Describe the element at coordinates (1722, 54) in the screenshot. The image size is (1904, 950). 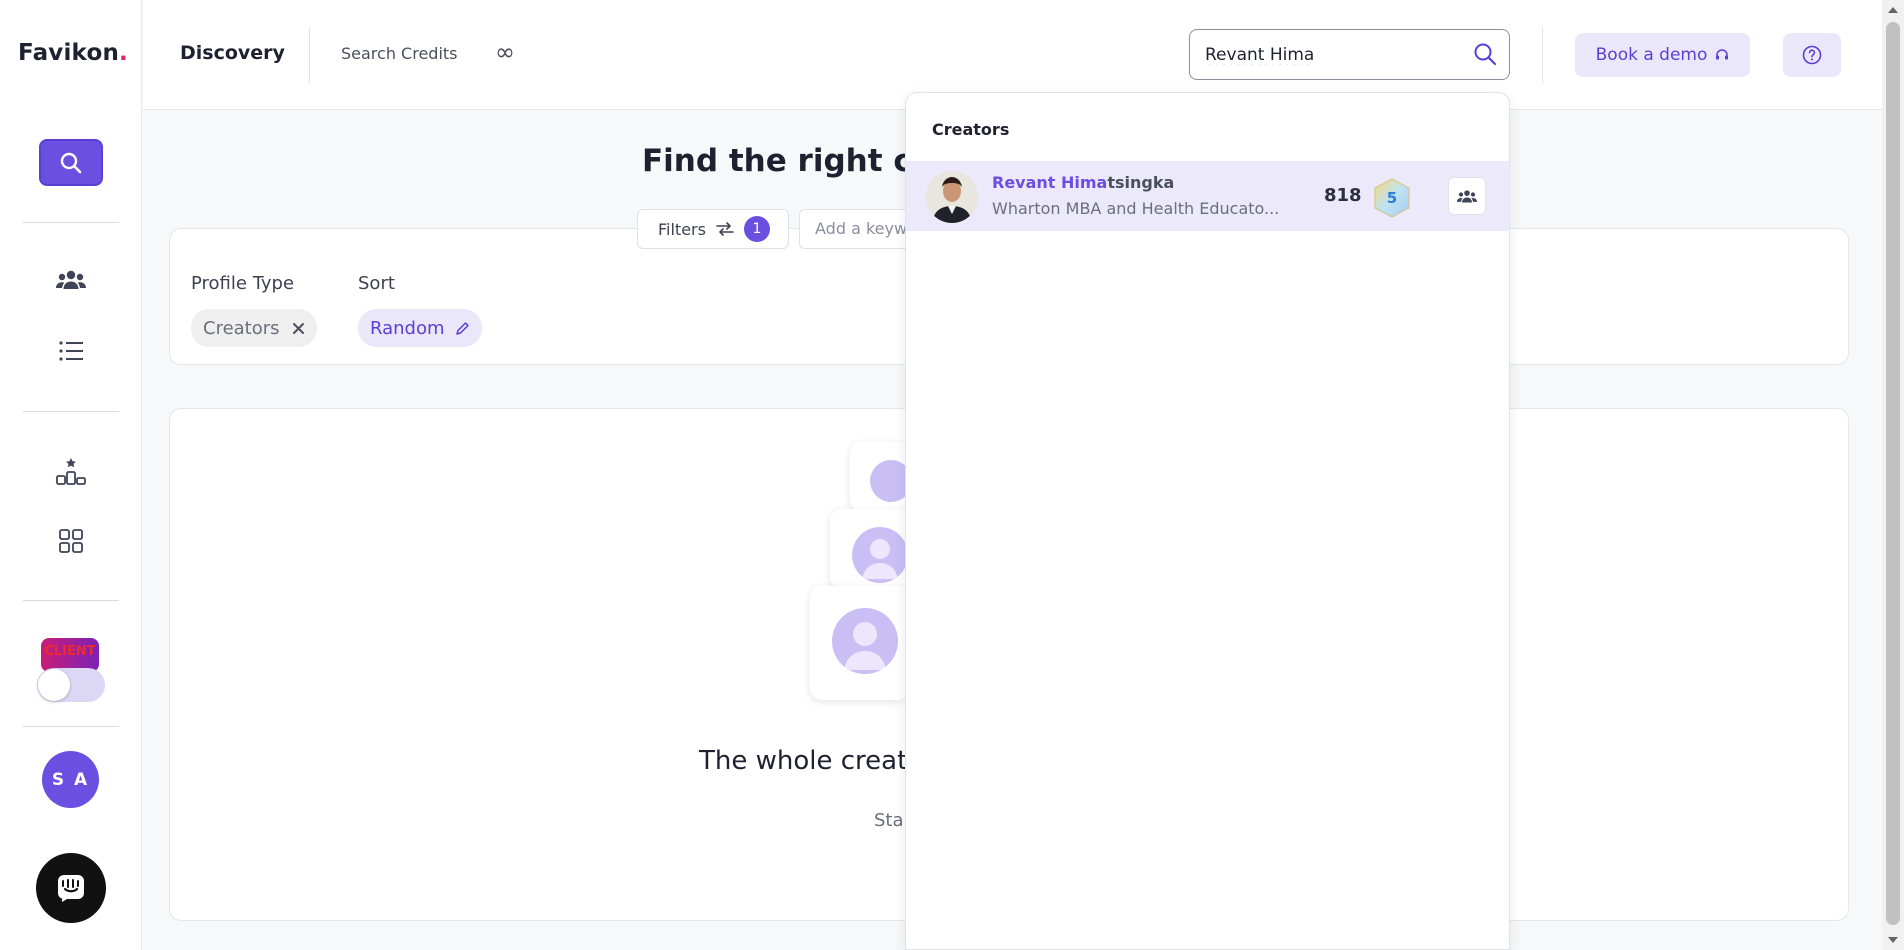
I see `headset-icon` at that location.